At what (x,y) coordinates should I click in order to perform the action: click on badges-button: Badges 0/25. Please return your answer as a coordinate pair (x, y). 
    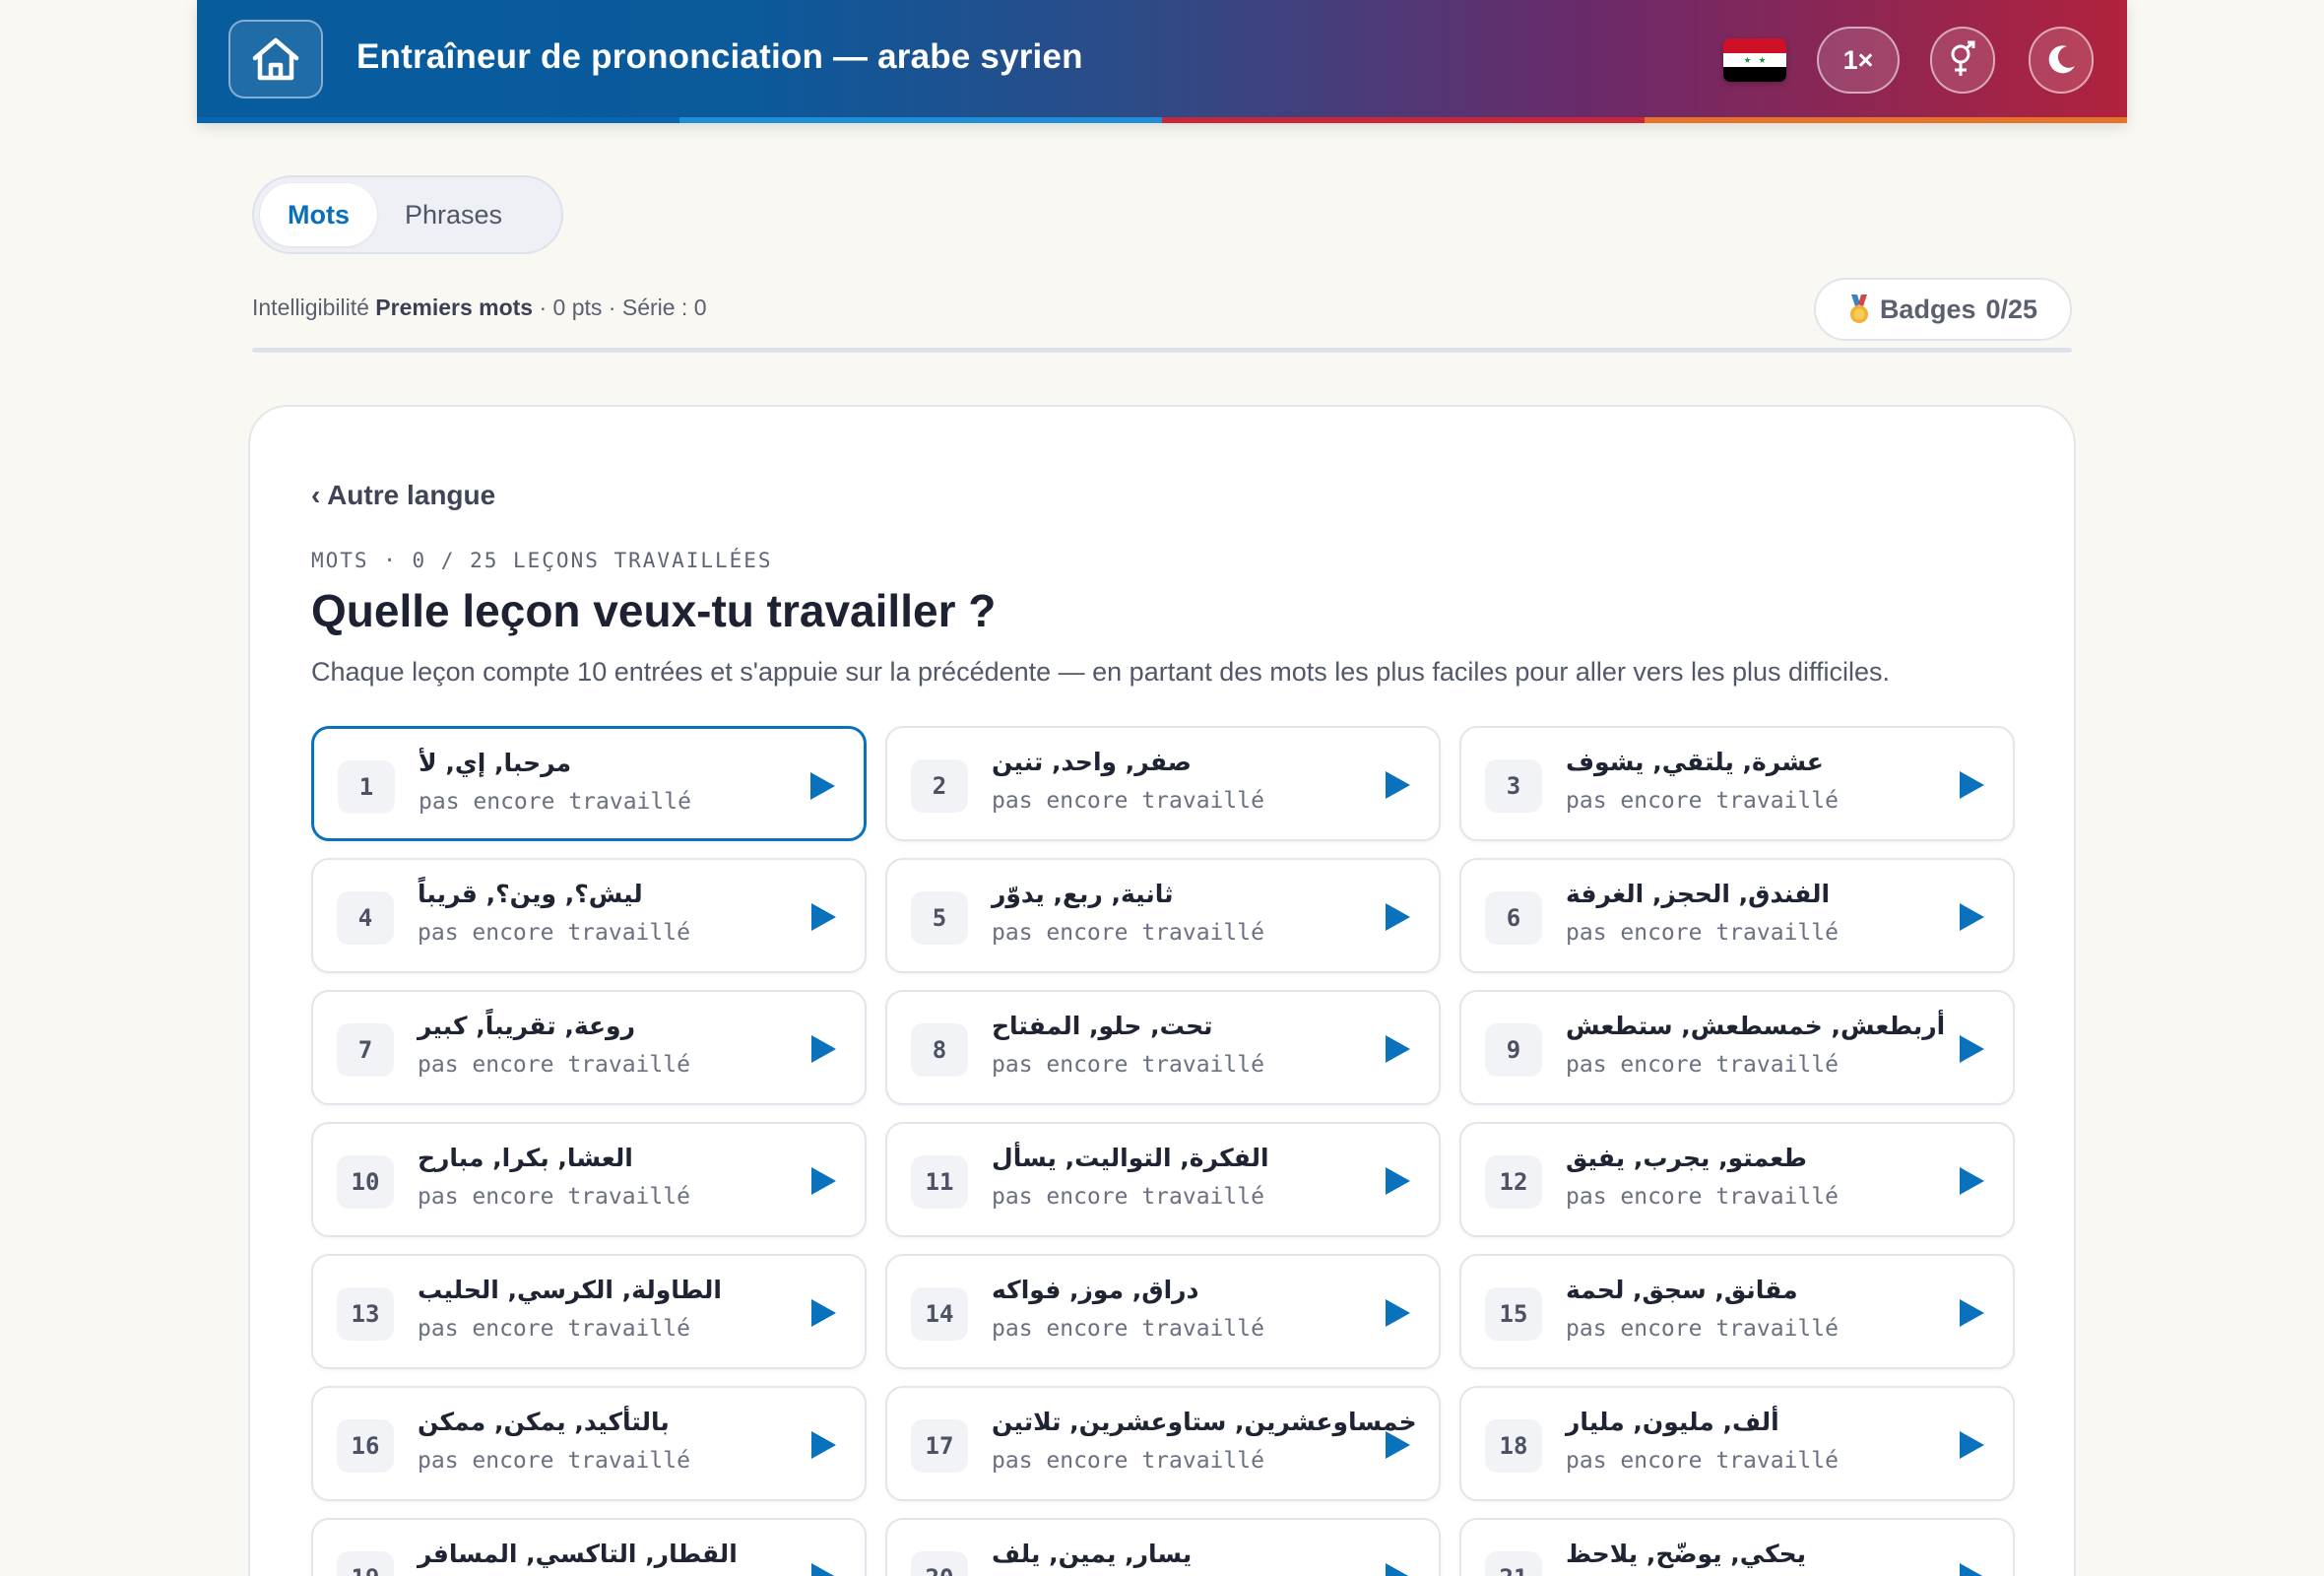
    Looking at the image, I should click on (1943, 309).